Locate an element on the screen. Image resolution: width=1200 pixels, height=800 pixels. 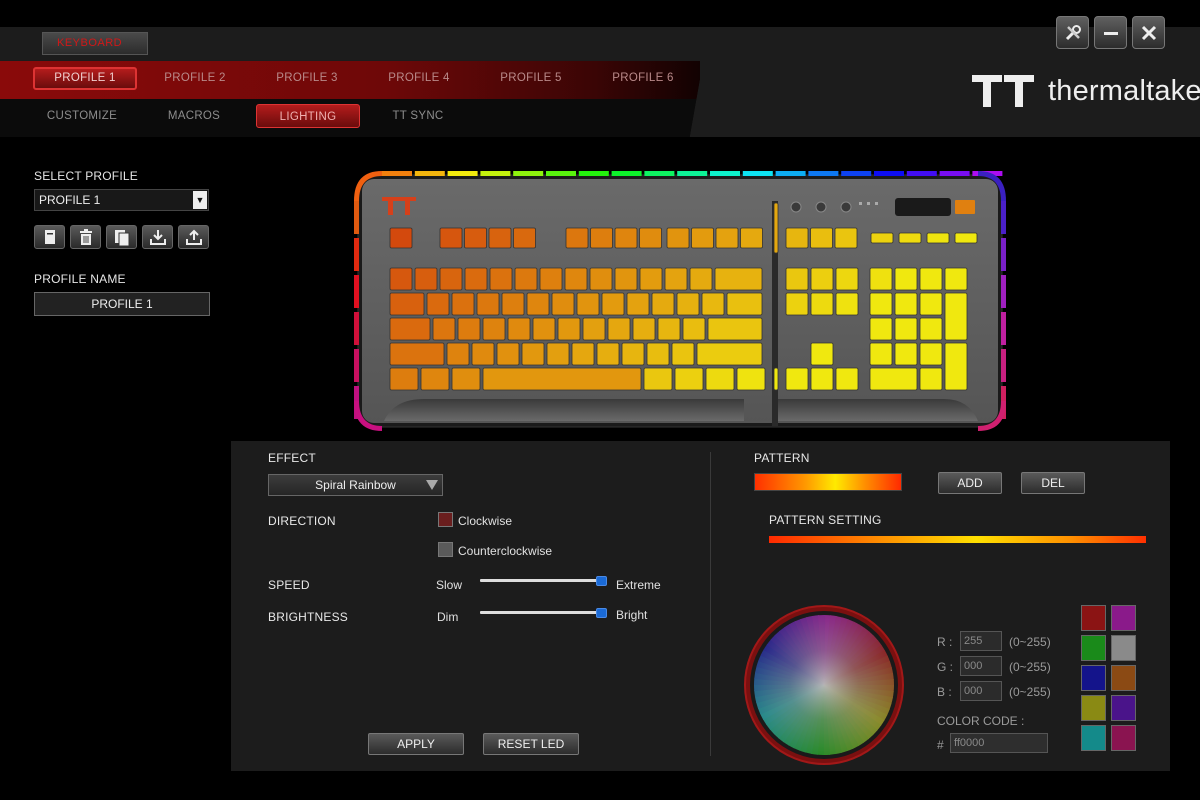
speed-slider-handle is located at coordinates (601, 581).